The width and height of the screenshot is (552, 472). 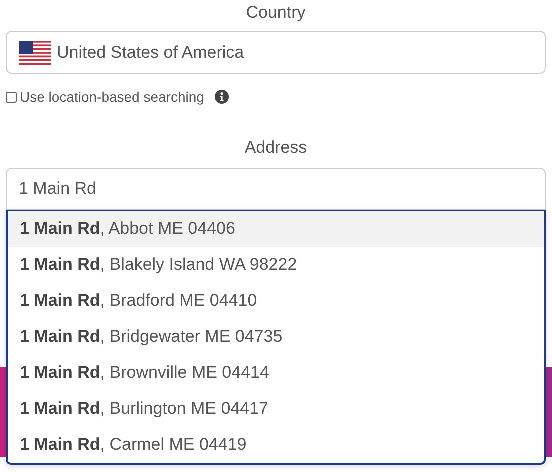 I want to click on country-select: United States of America, so click(x=276, y=52).